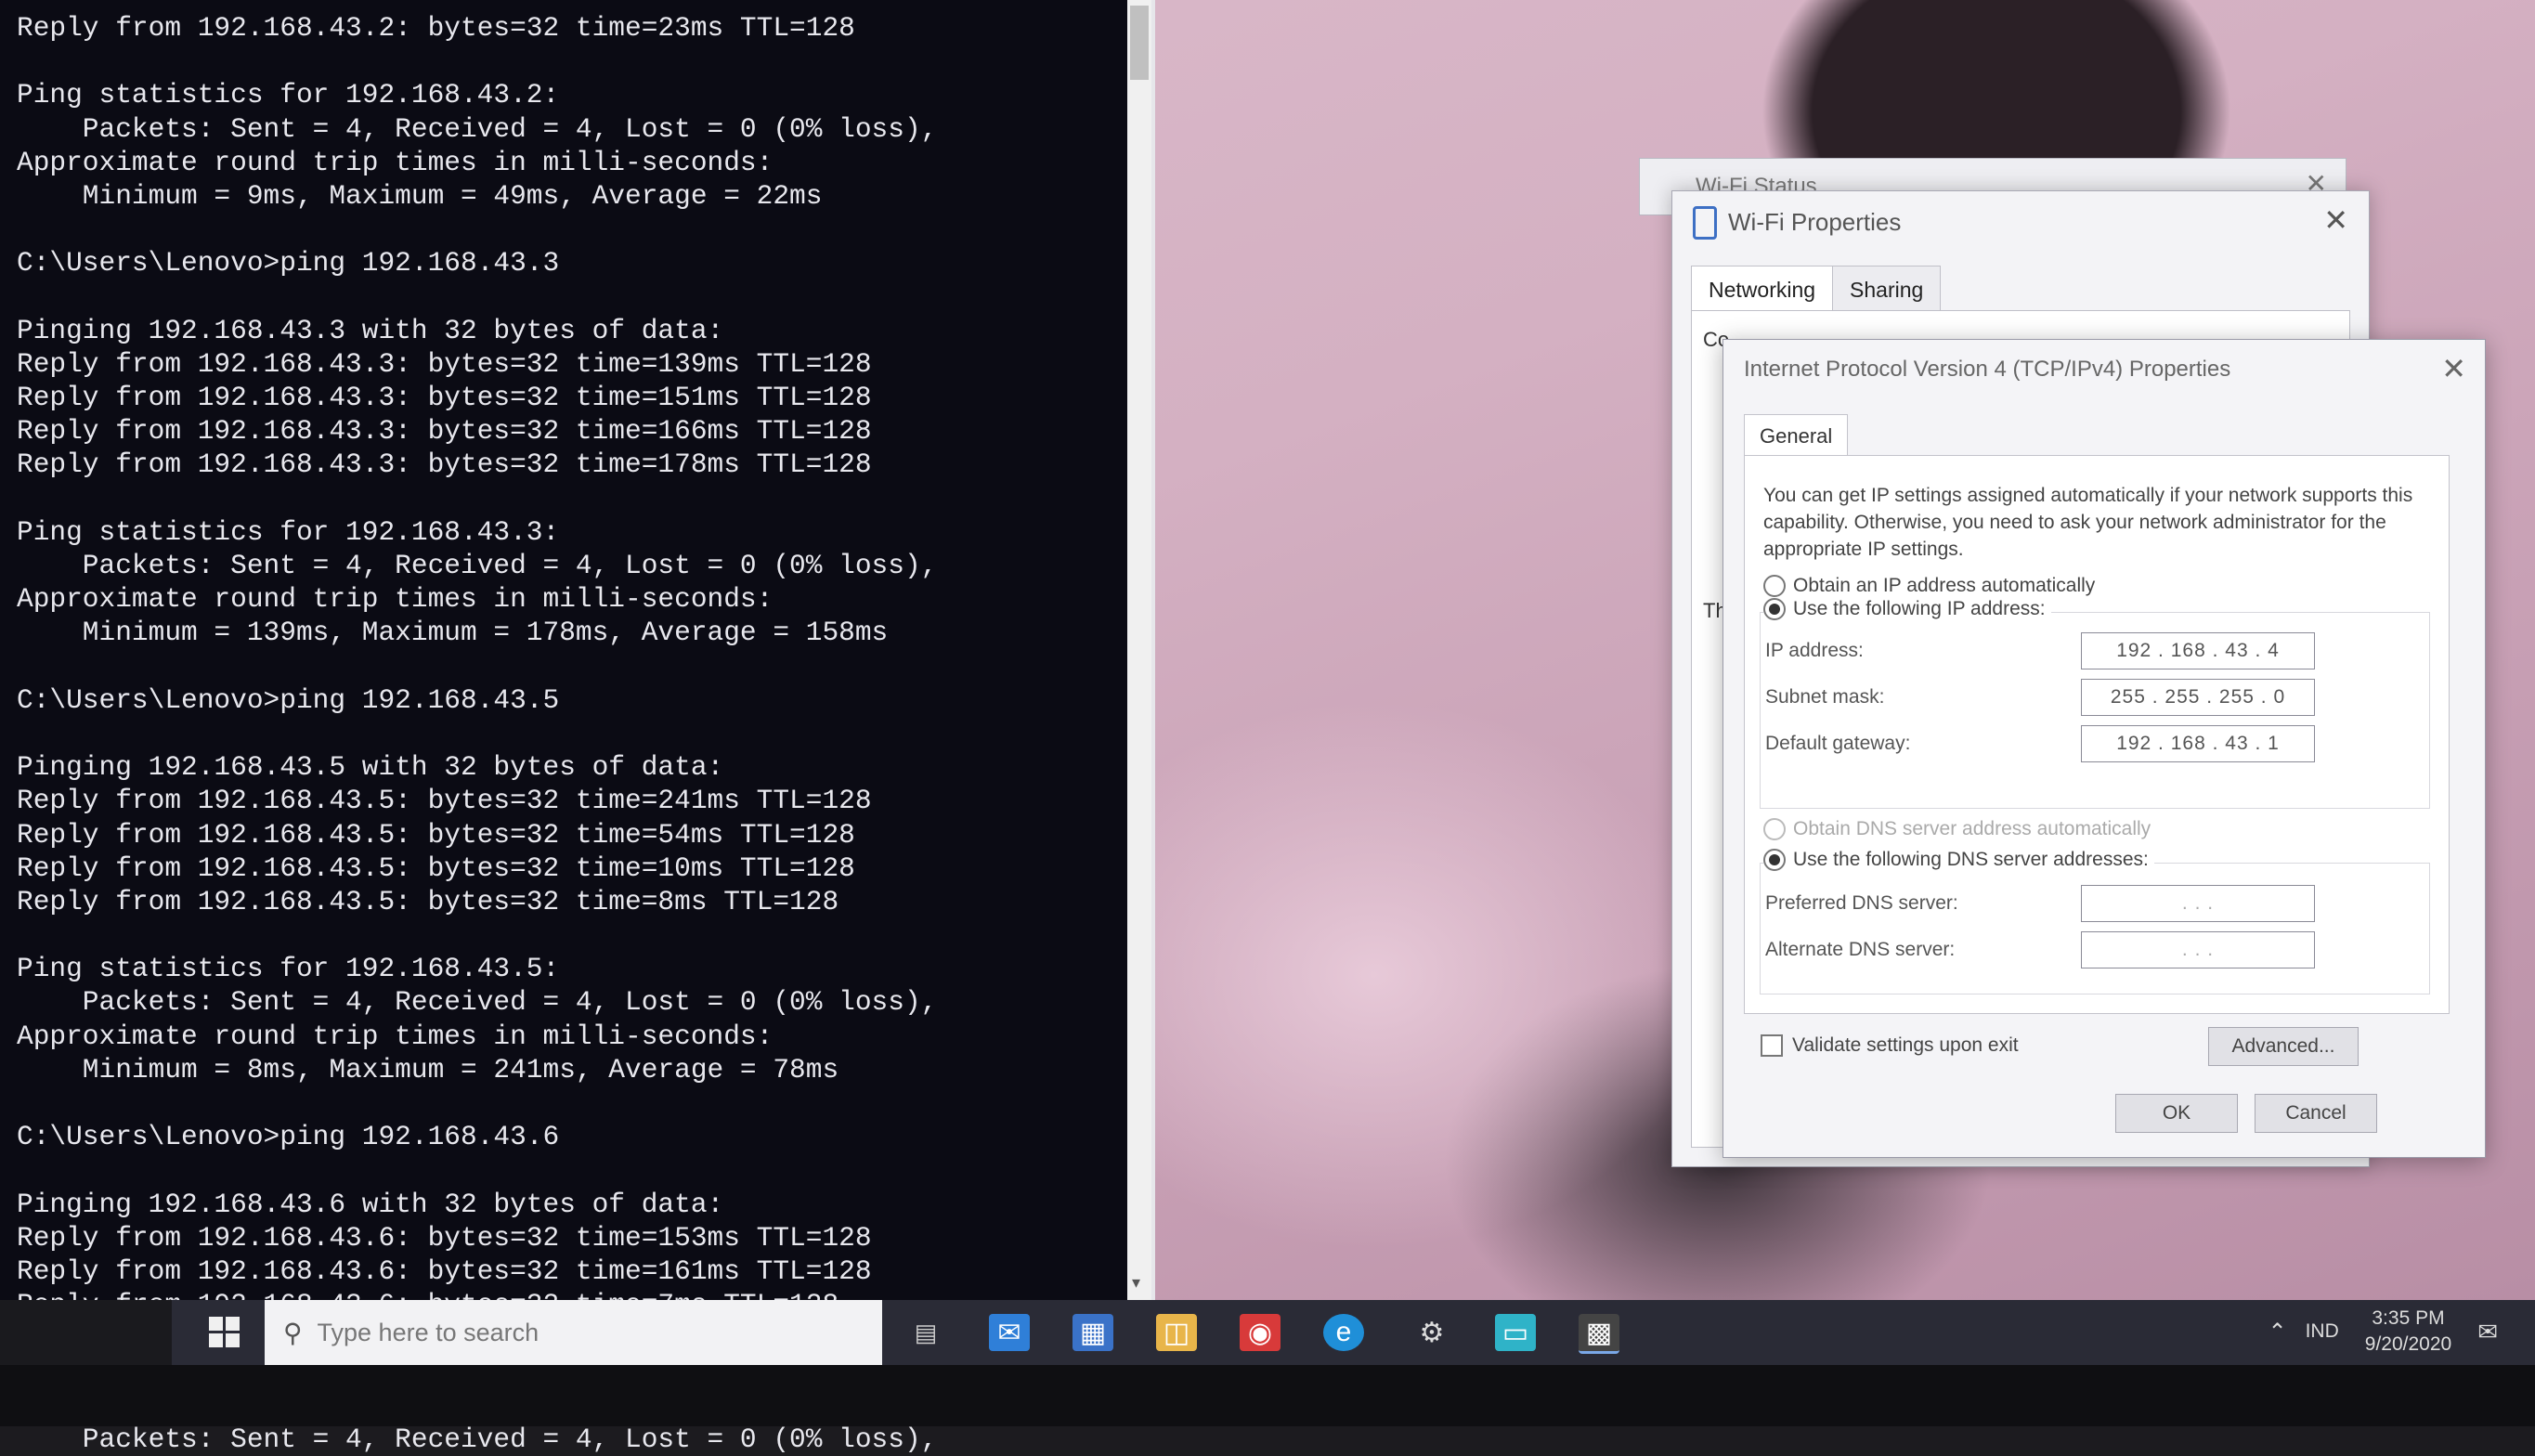 This screenshot has width=2535, height=1456. I want to click on language-indicator: IND, so click(2322, 1331).